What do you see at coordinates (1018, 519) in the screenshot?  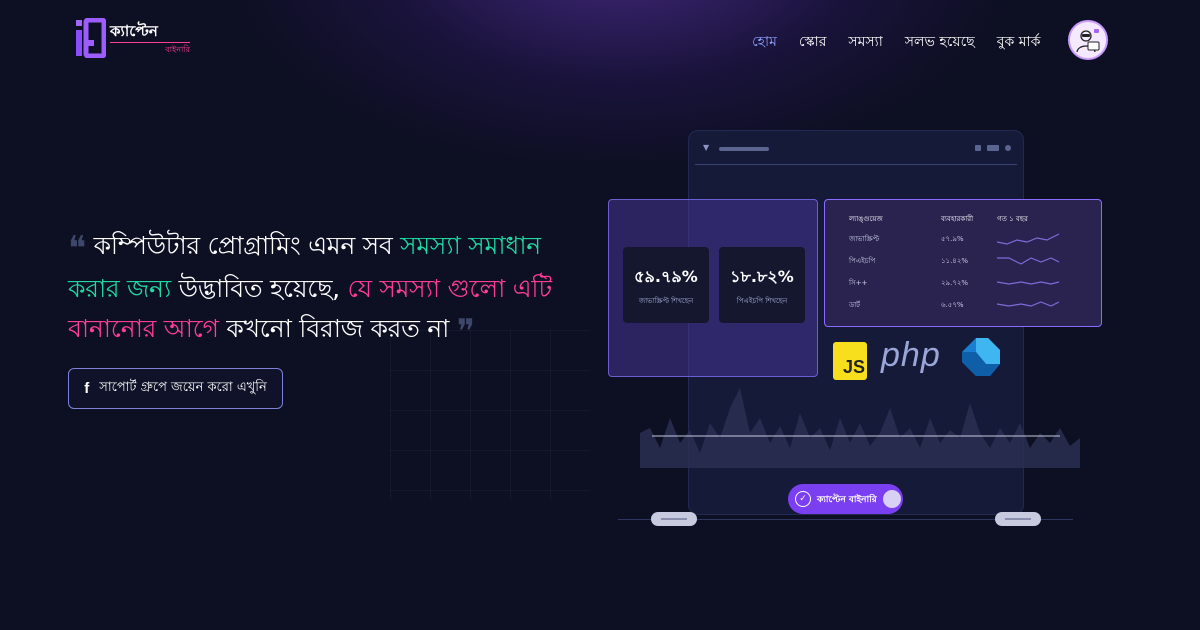 I see `slider-pill-right` at bounding box center [1018, 519].